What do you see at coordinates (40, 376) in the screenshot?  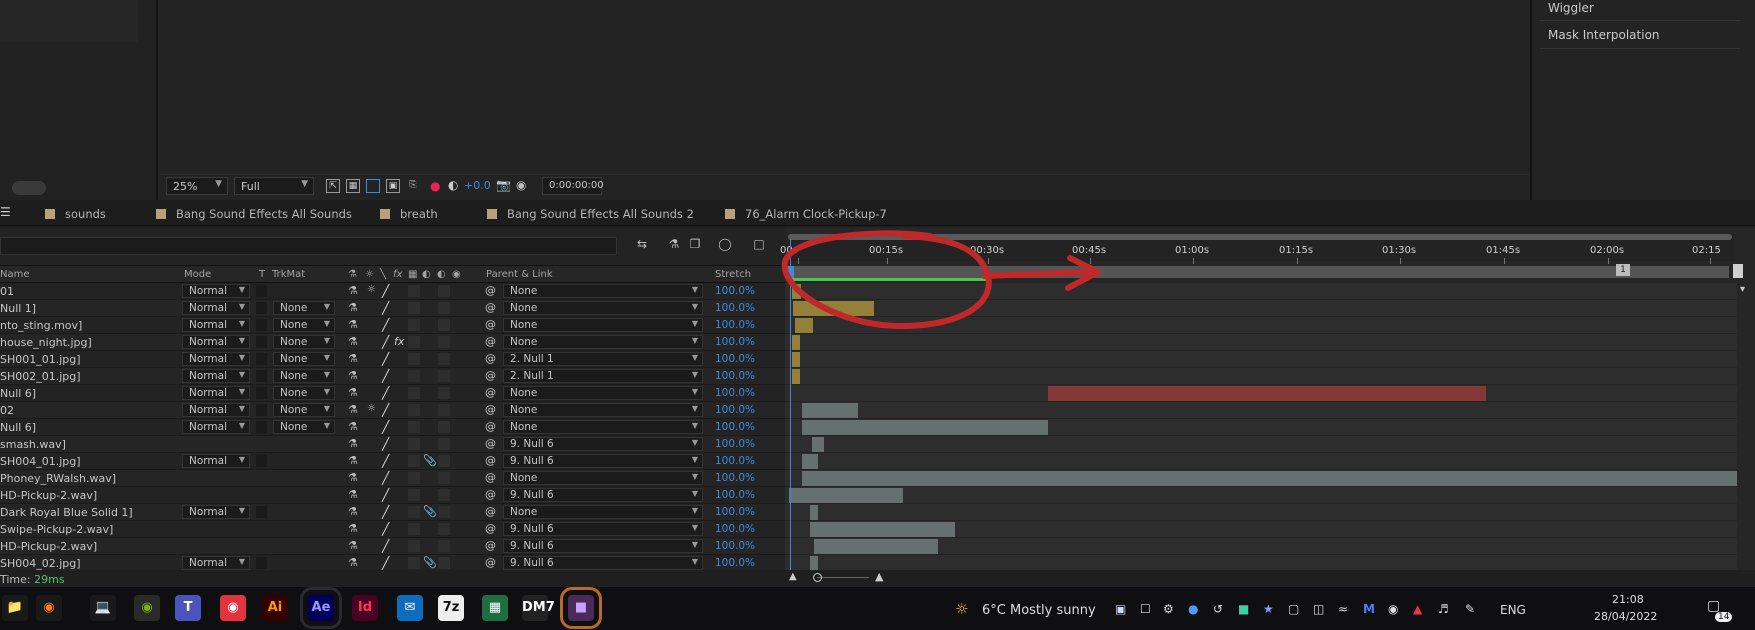 I see `layer-name: SH002_01.jpg]` at bounding box center [40, 376].